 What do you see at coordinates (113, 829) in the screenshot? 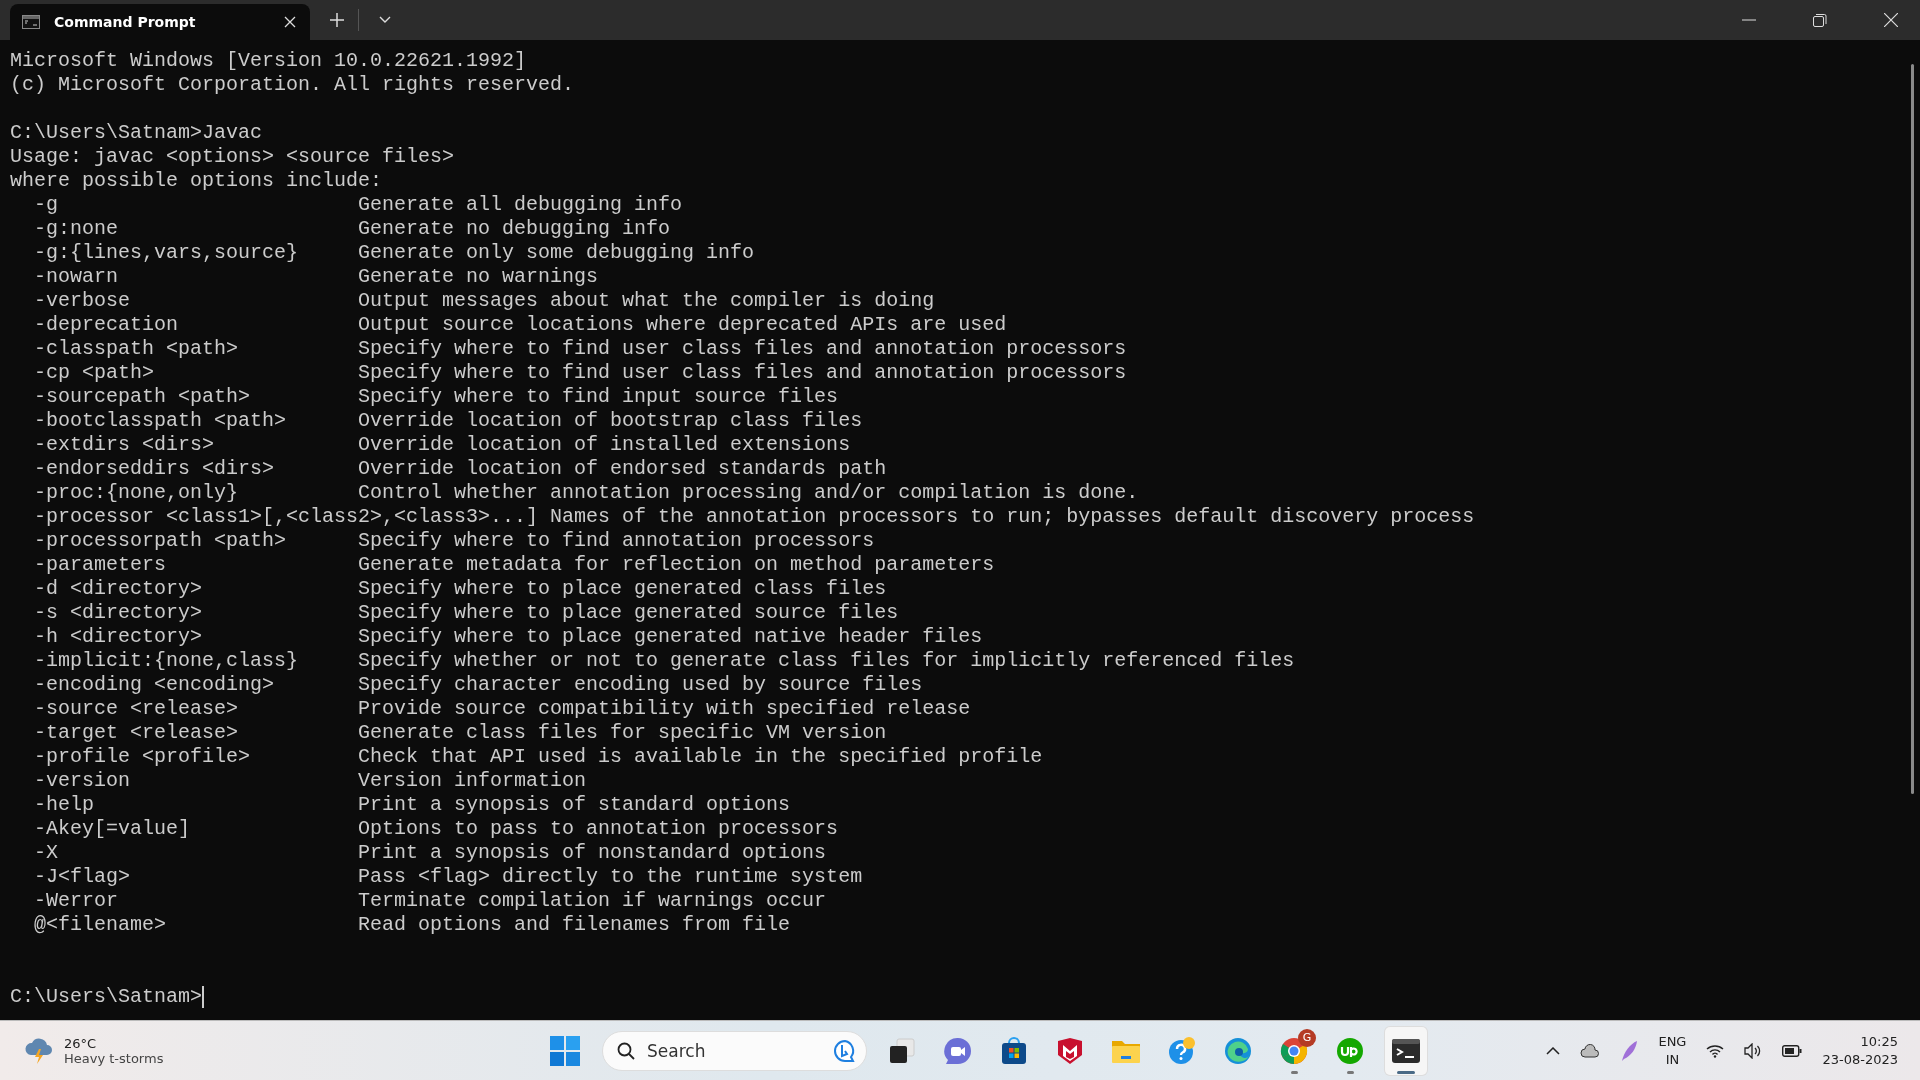
I see `option-name: -Akey[=value]` at bounding box center [113, 829].